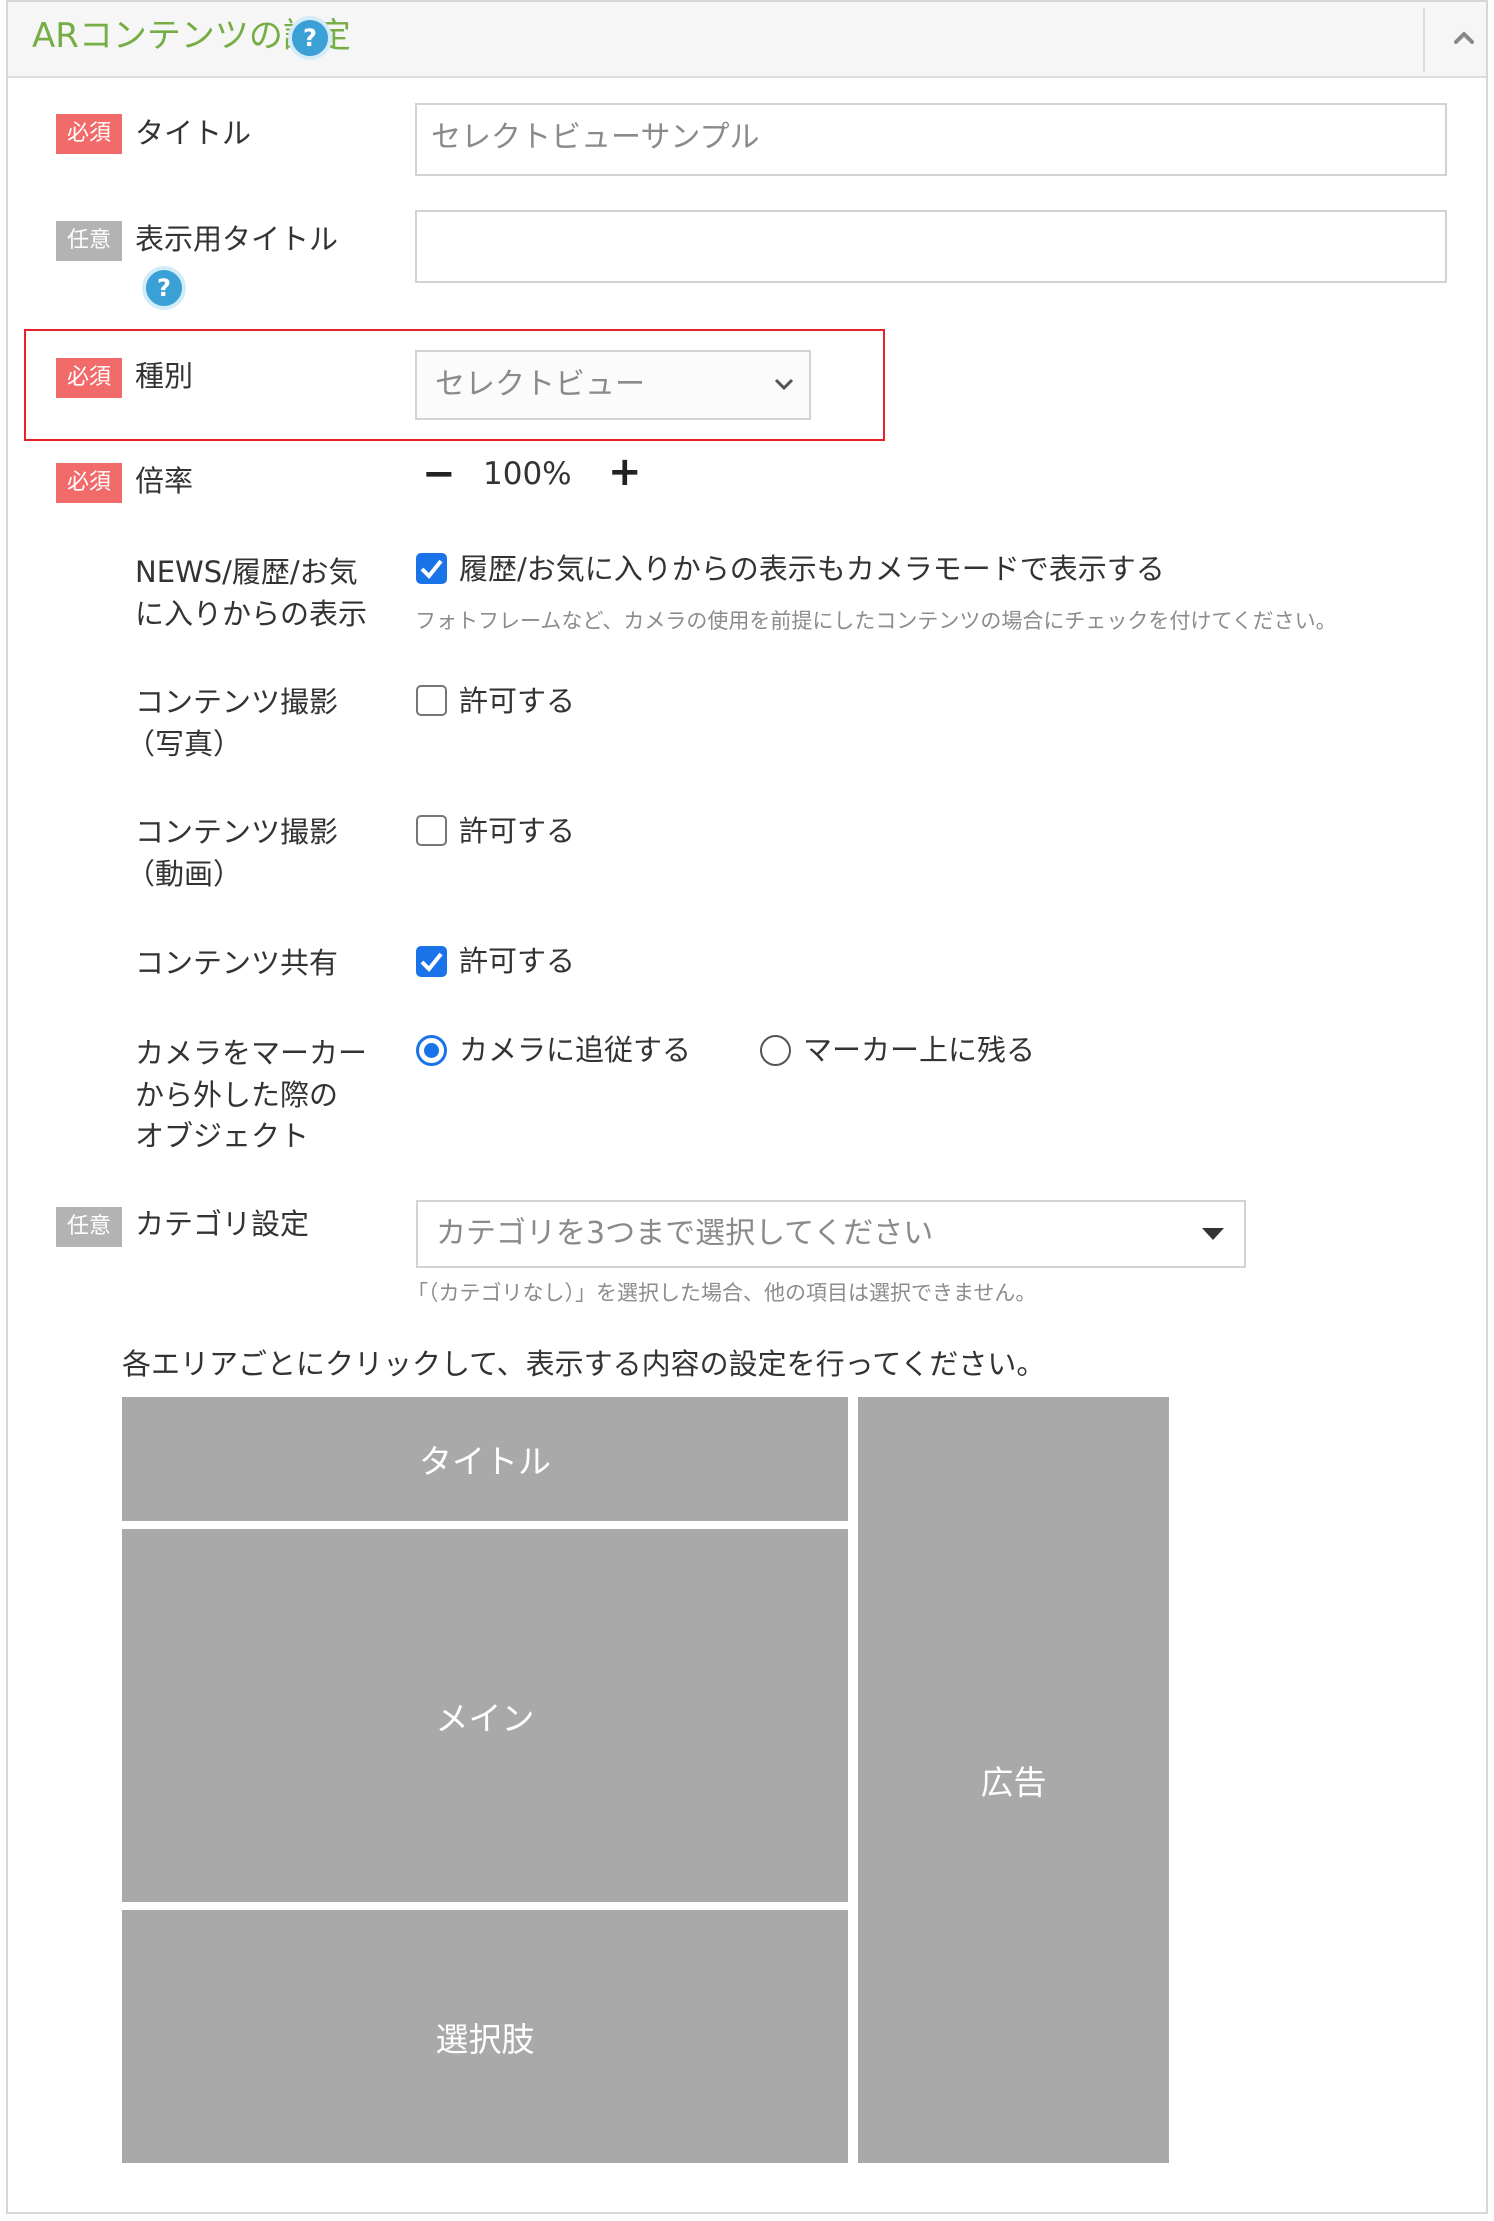 This screenshot has height=2221, width=1494. Describe the element at coordinates (222, 1224) in the screenshot. I see `category-label: カテゴリ設定` at that location.